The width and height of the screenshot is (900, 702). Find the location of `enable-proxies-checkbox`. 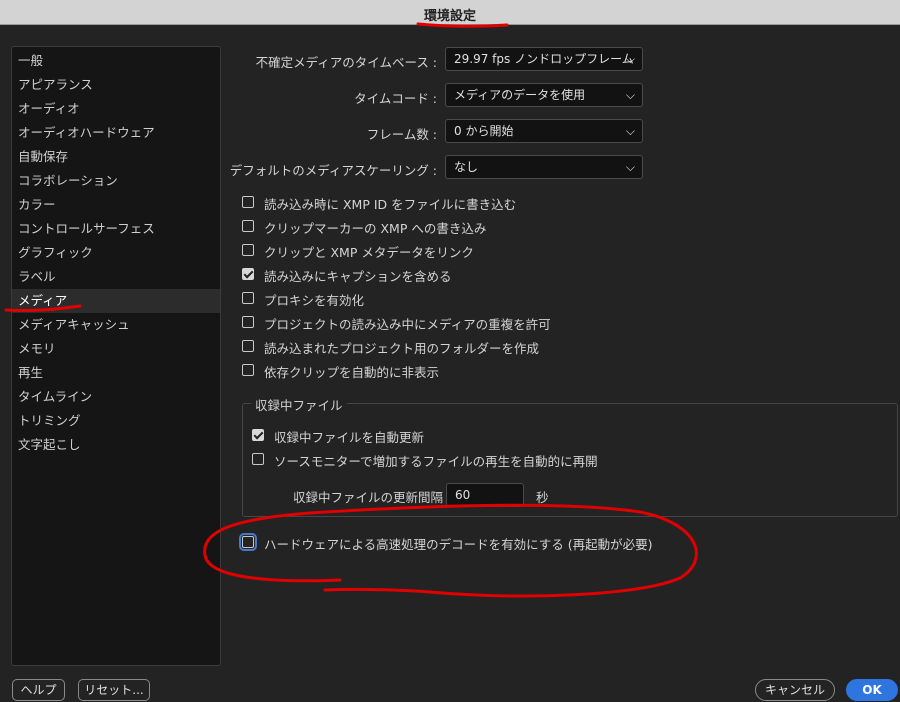

enable-proxies-checkbox is located at coordinates (248, 298).